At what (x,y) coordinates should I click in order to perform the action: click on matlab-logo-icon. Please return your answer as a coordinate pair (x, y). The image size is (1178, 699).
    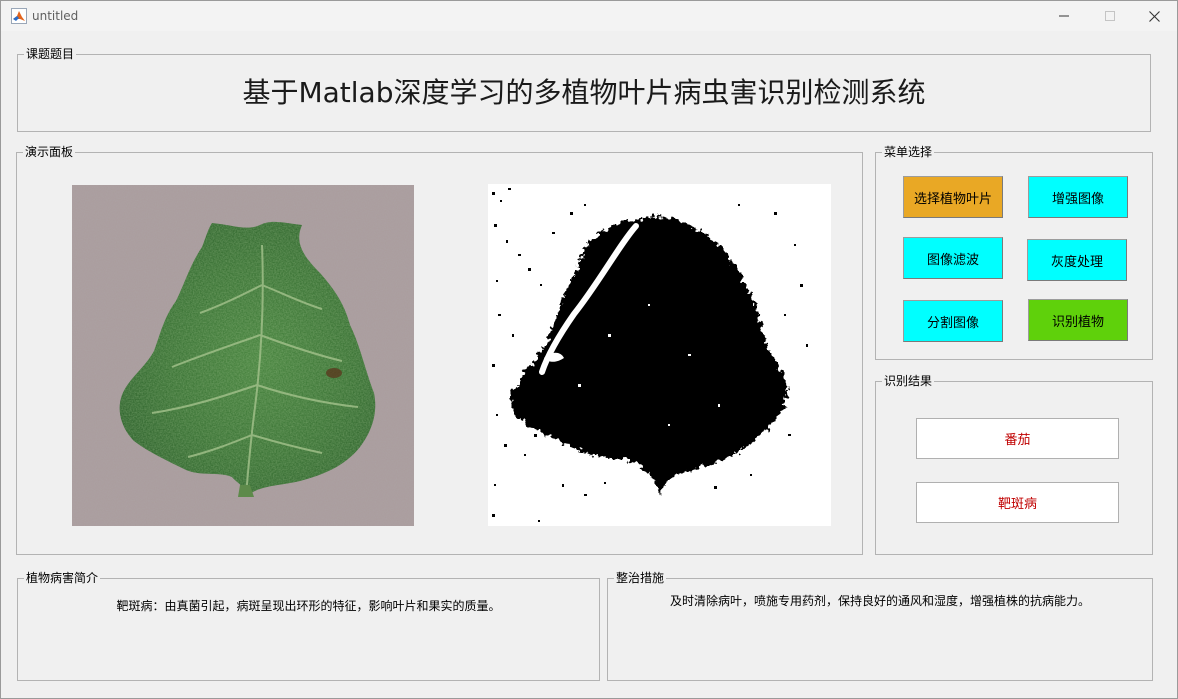
    Looking at the image, I should click on (19, 16).